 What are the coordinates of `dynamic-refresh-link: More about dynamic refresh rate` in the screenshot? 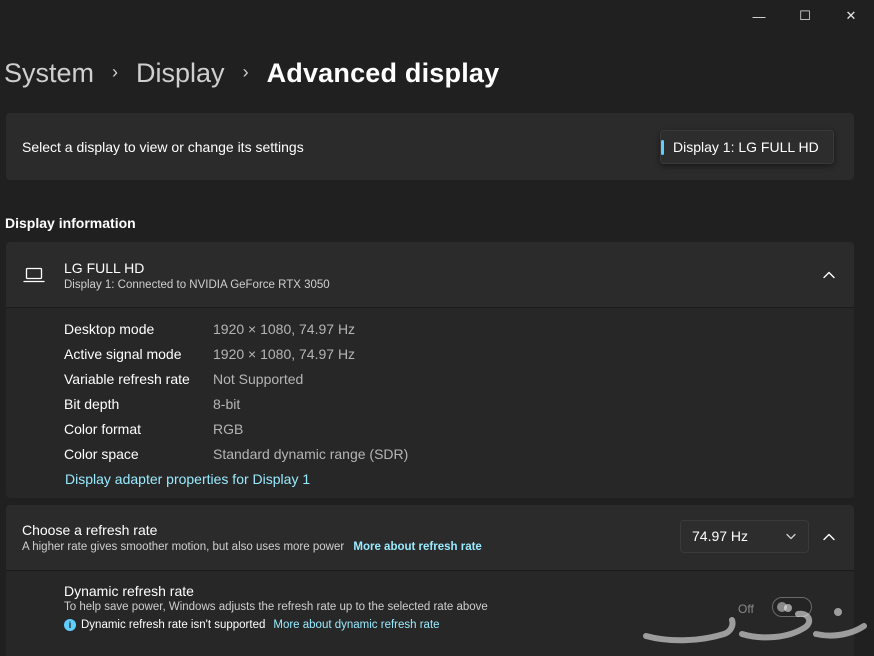 It's located at (356, 625).